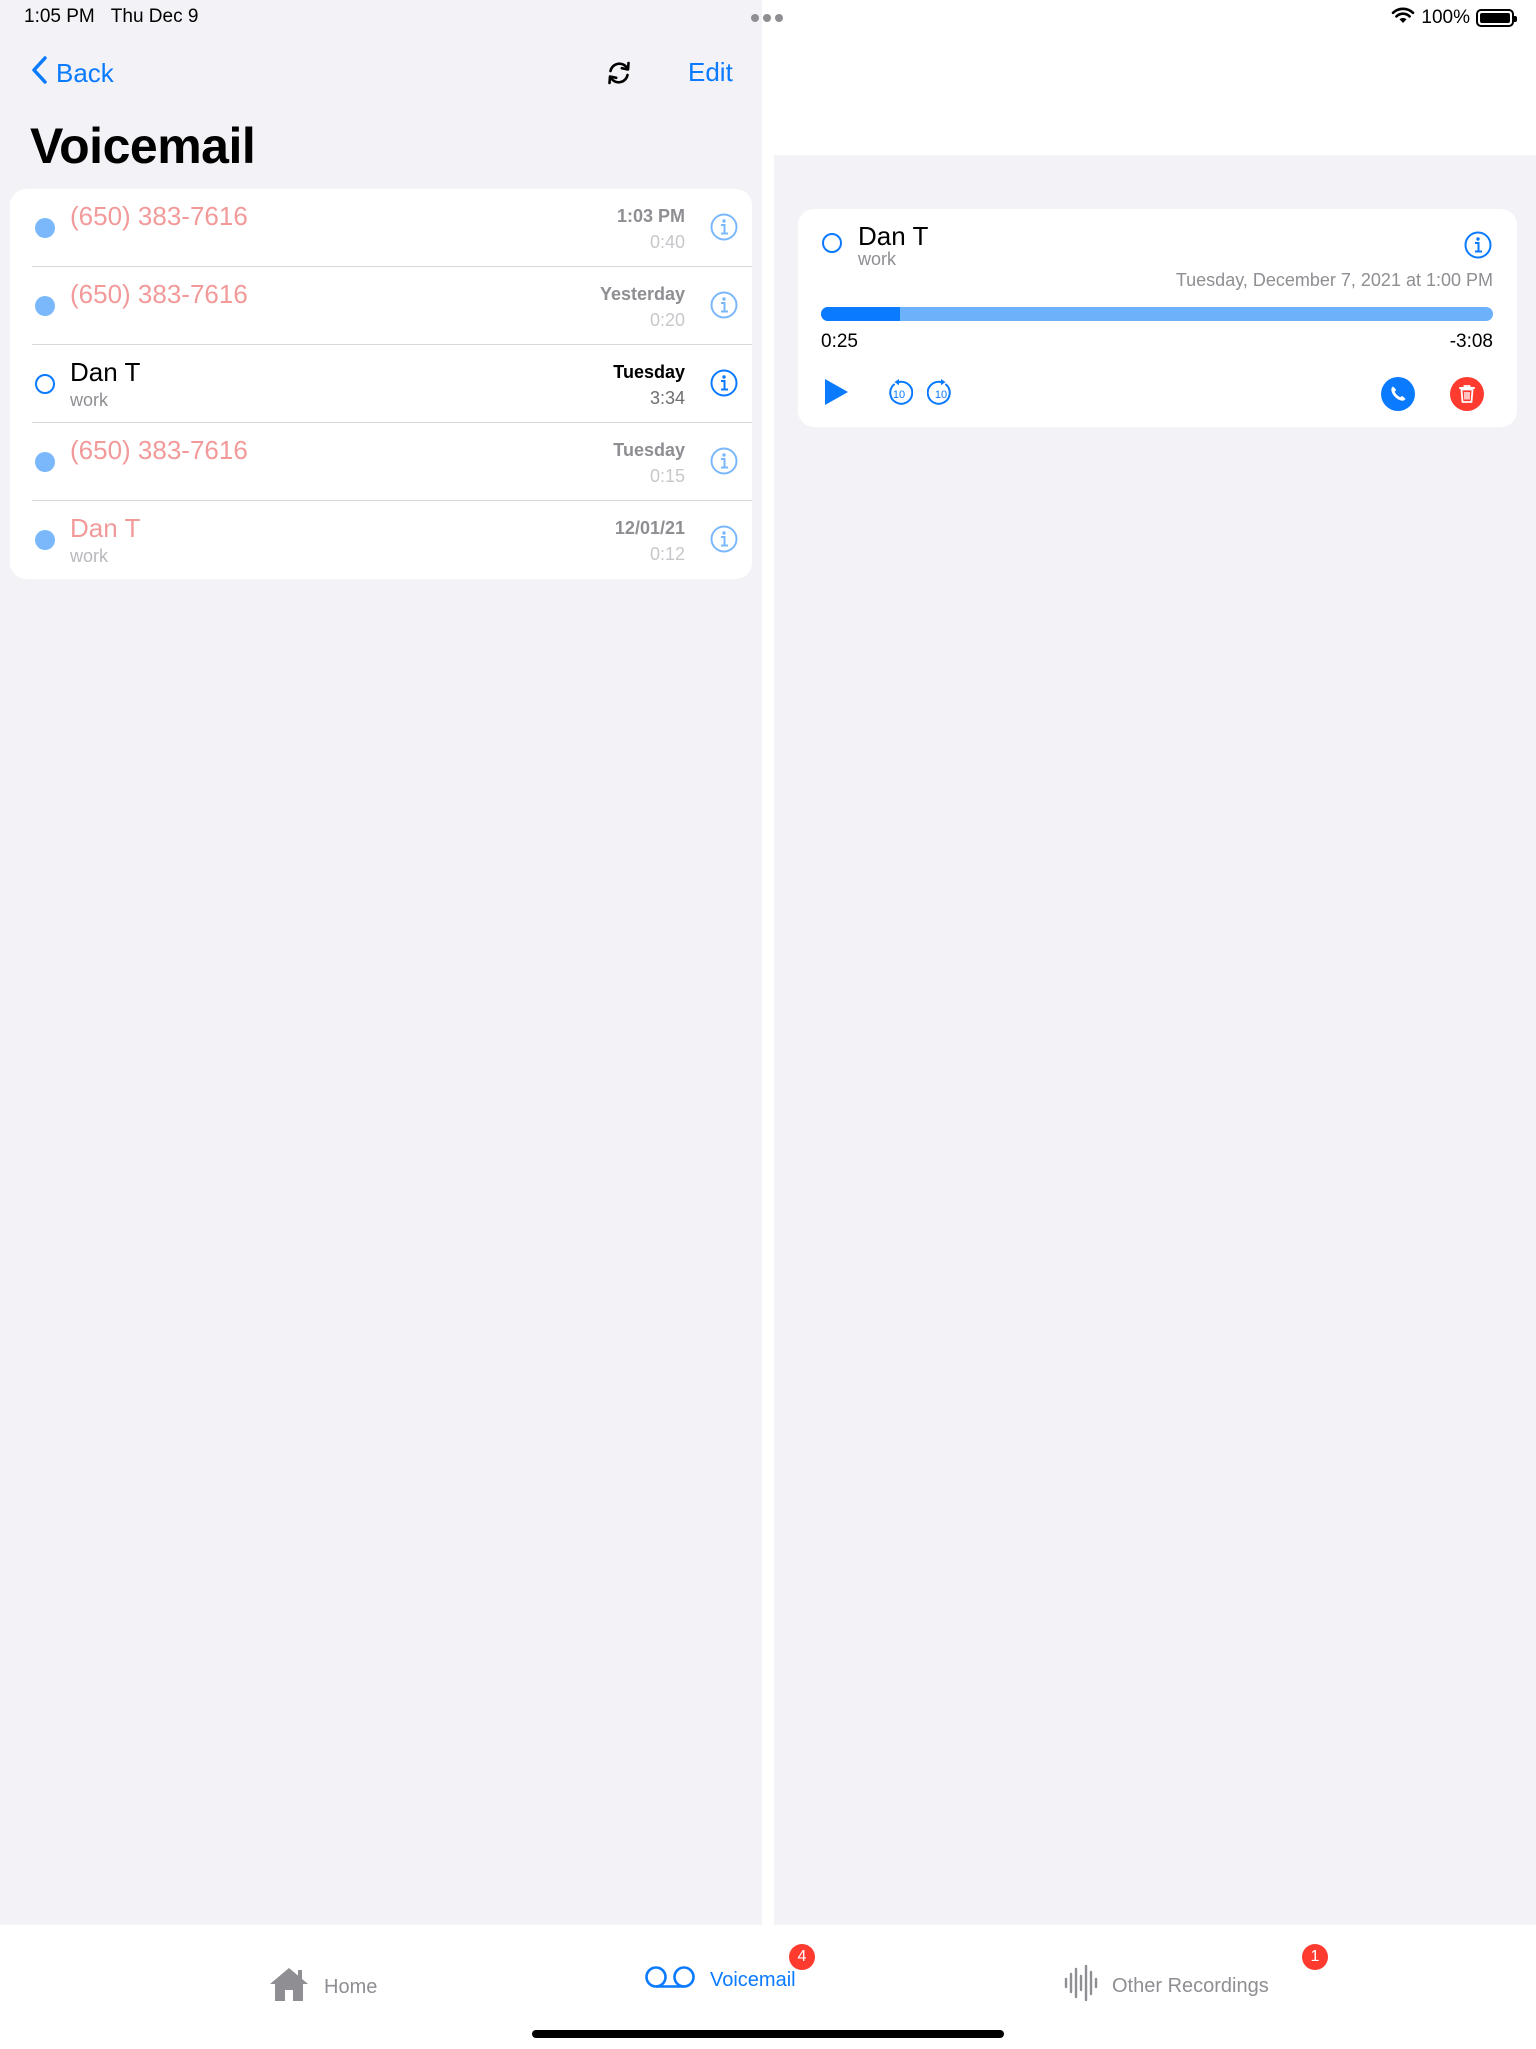 Image resolution: width=1536 pixels, height=2049 pixels. I want to click on tab-voicemail: Voicemail, so click(720, 1980).